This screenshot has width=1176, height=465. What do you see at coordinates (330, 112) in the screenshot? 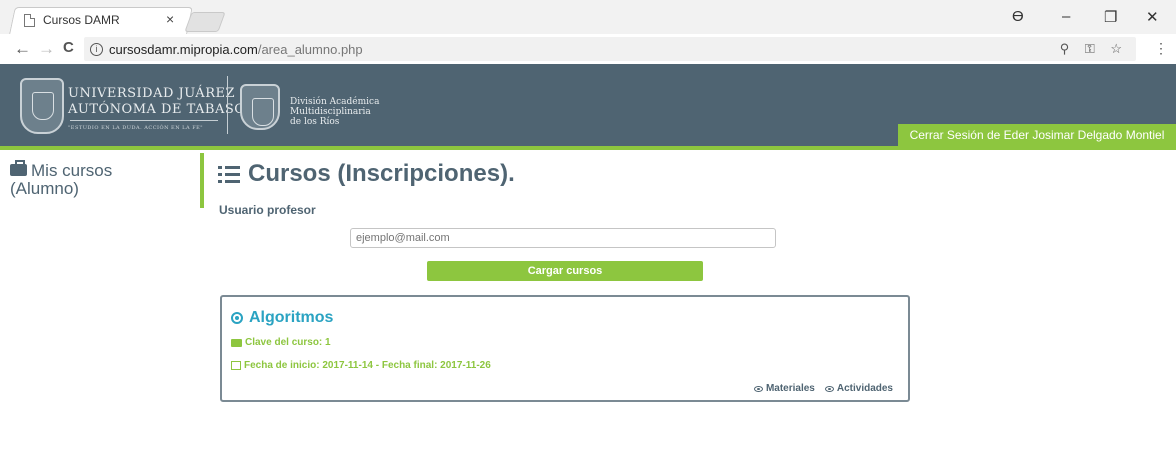
I see `division-name-line2: Multidisciplinaria` at bounding box center [330, 112].